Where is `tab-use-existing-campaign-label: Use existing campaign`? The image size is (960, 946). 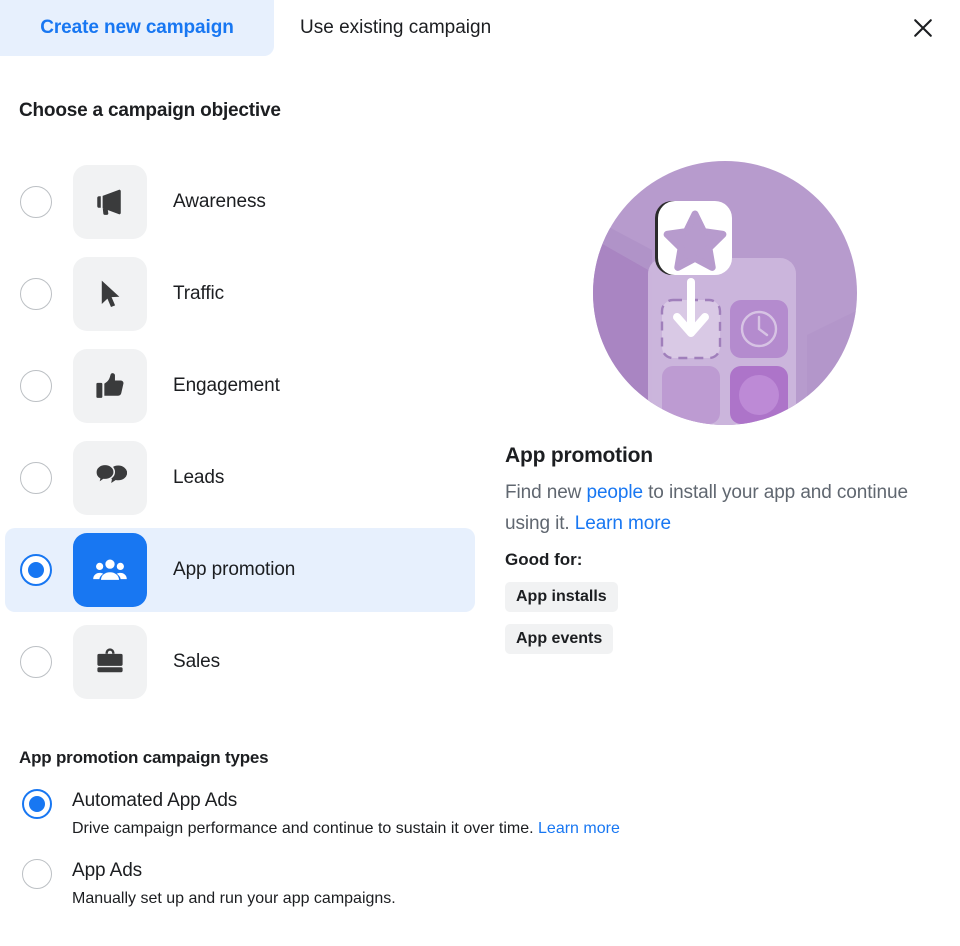 tab-use-existing-campaign-label: Use existing campaign is located at coordinates (396, 27).